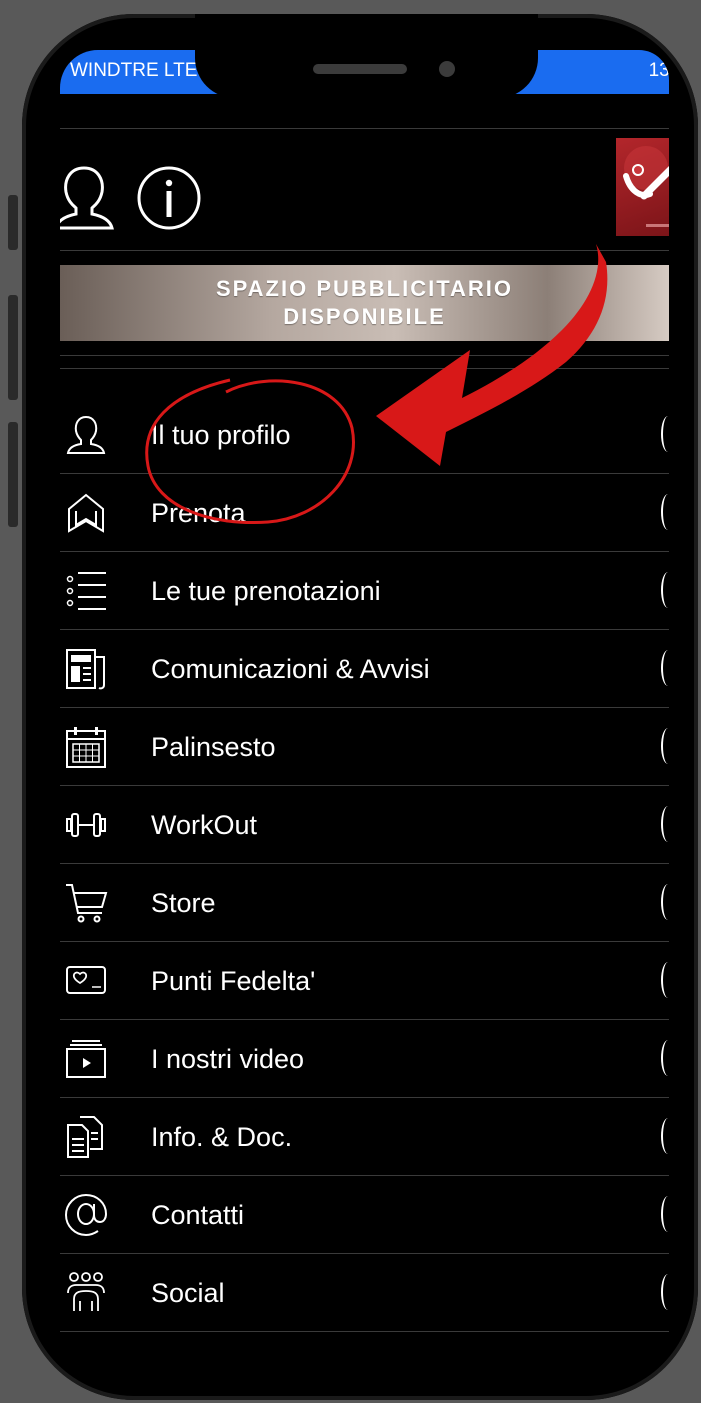 Image resolution: width=701 pixels, height=1403 pixels. I want to click on menu-item-label: I nostri video, so click(228, 1059).